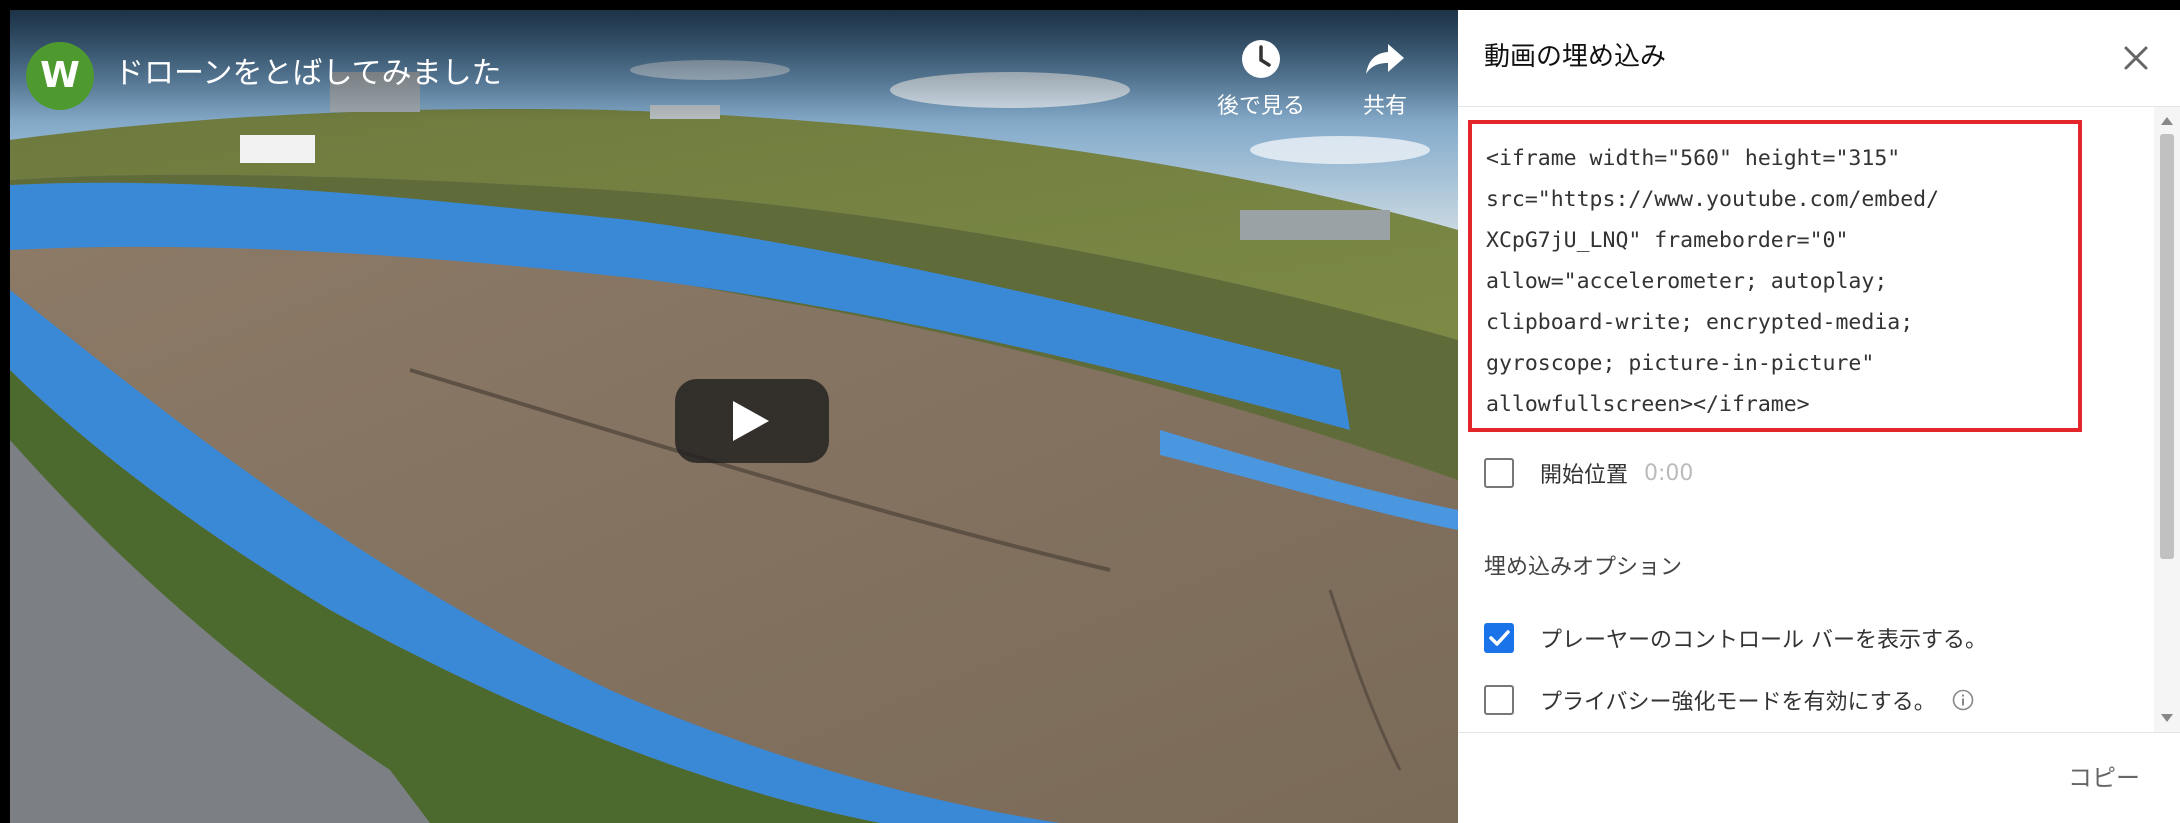 The height and width of the screenshot is (823, 2180). Describe the element at coordinates (1819, 732) in the screenshot. I see `footer-divider` at that location.